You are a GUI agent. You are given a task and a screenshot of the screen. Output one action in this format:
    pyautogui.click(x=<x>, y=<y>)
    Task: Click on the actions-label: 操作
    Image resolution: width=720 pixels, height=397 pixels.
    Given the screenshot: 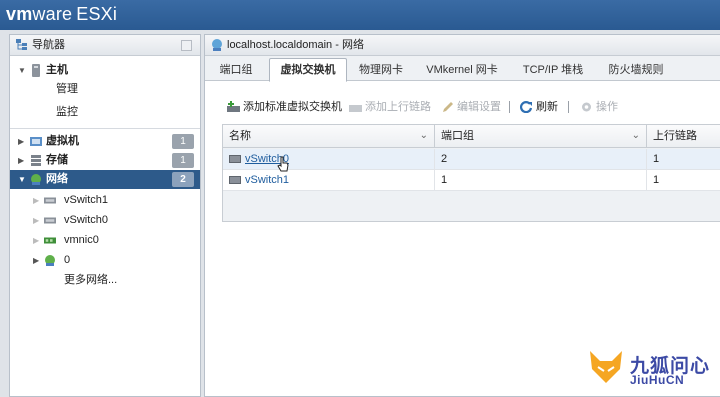 What is the action you would take?
    pyautogui.click(x=607, y=107)
    